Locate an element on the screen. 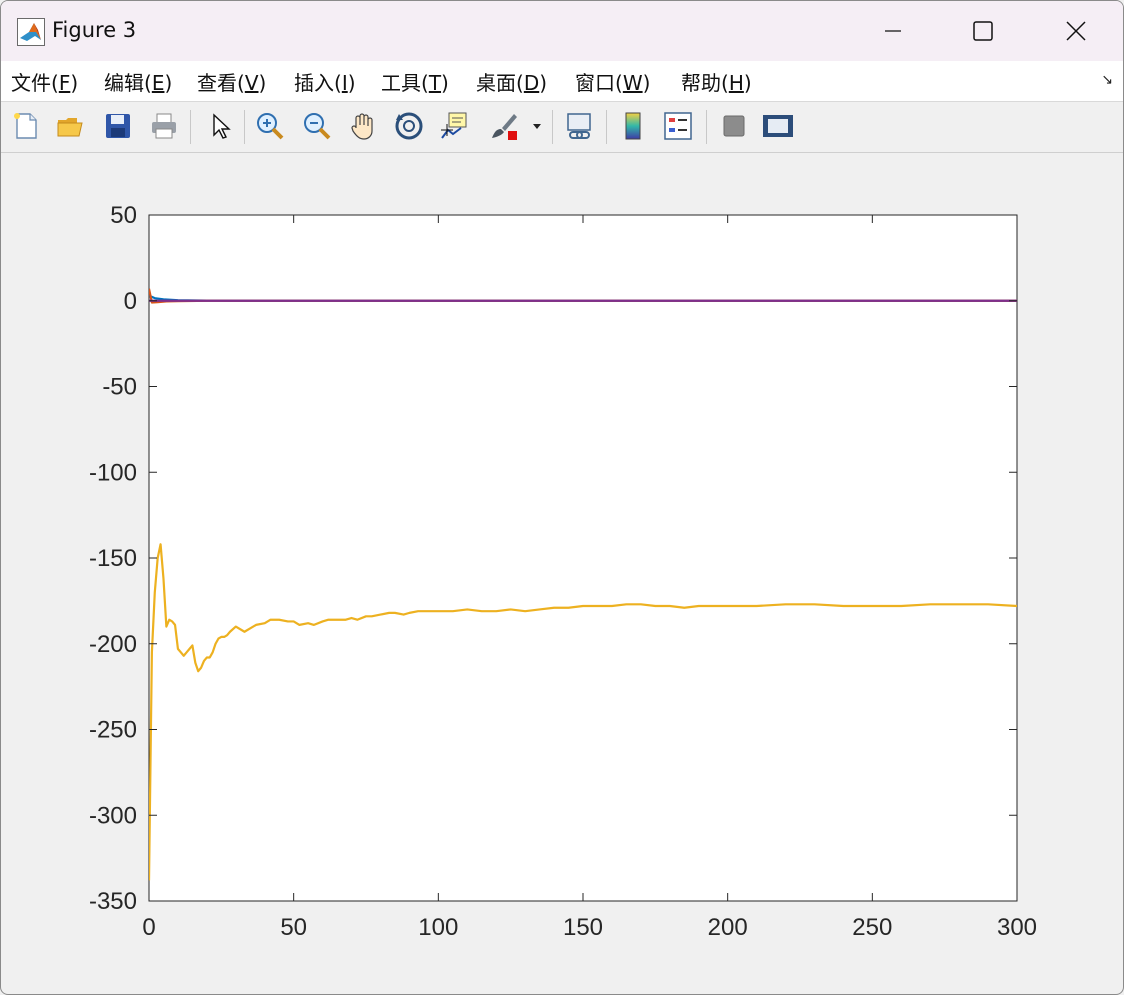  brush-dropdown-button is located at coordinates (537, 126).